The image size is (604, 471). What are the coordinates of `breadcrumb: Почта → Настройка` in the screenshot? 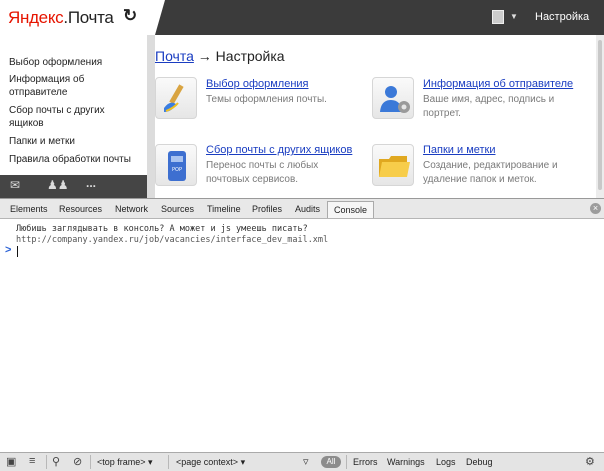 It's located at (220, 56).